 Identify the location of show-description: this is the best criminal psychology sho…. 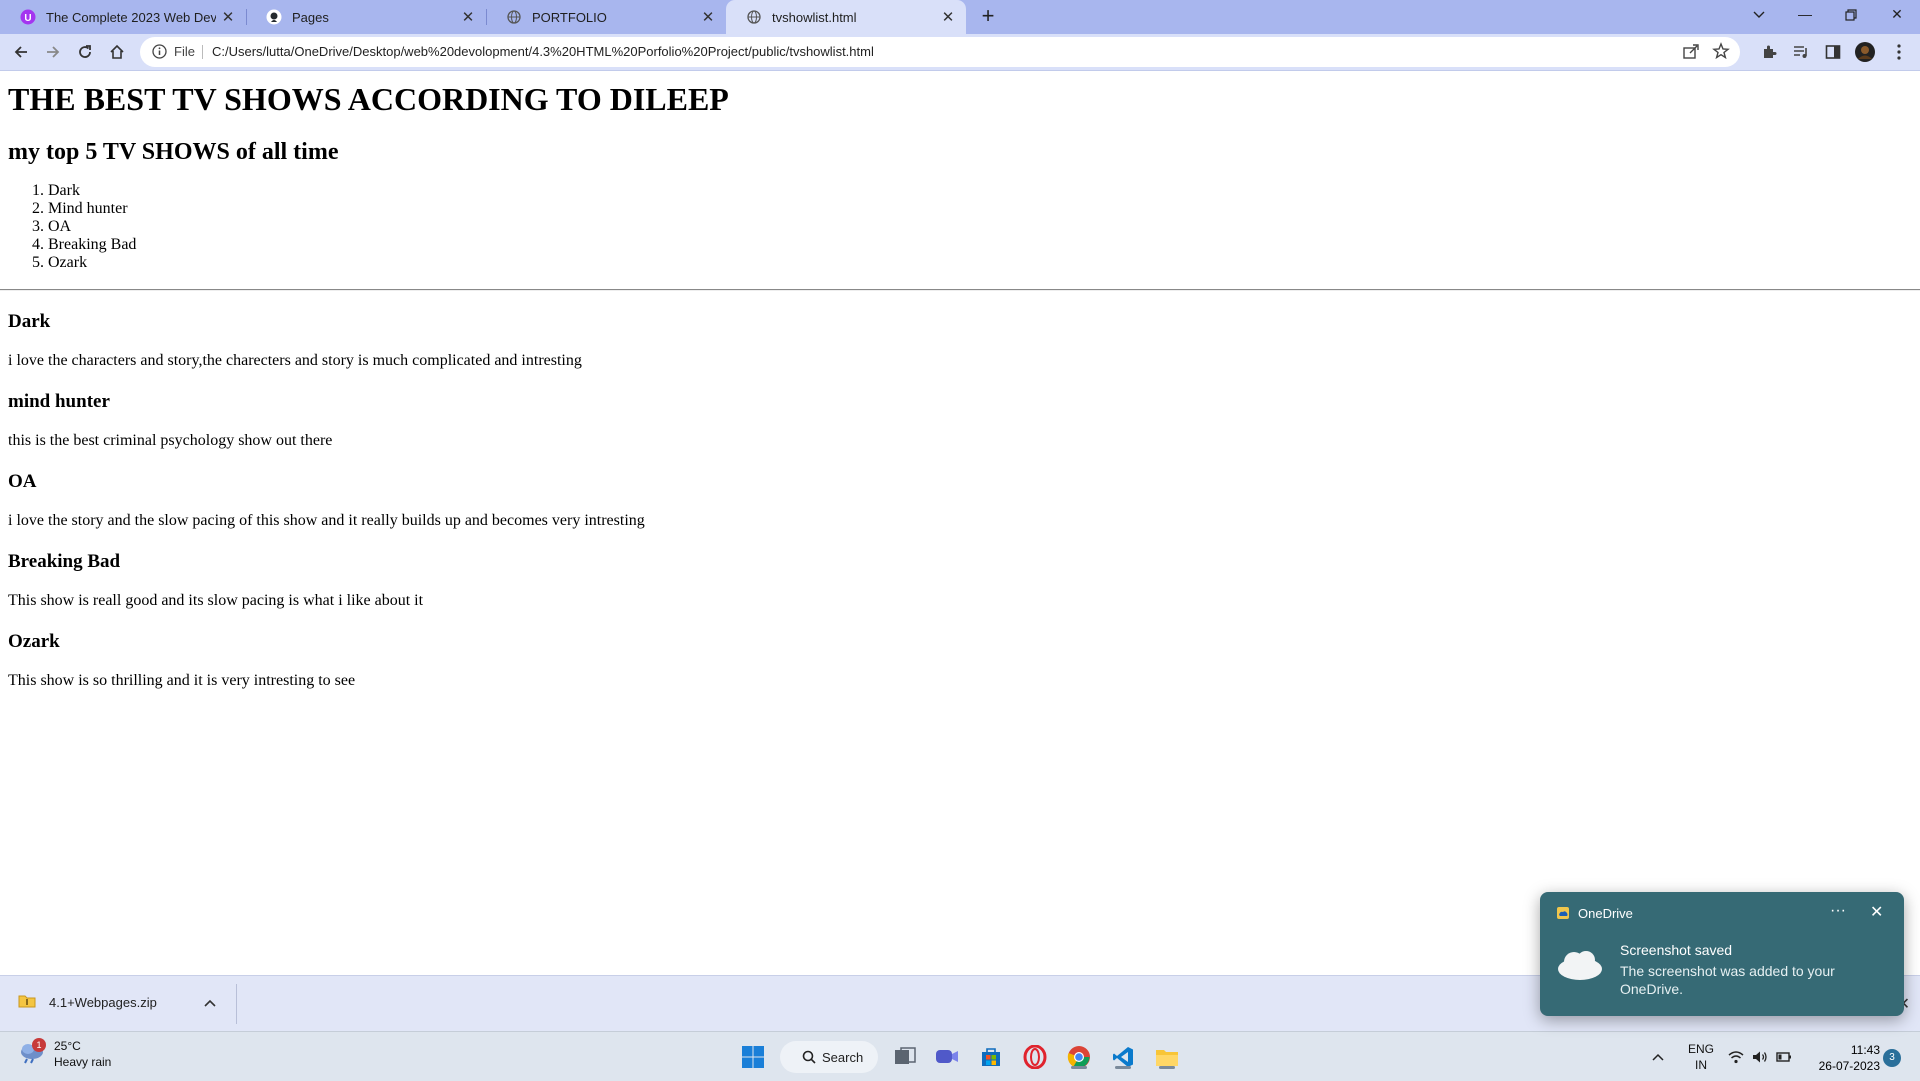
(170, 440).